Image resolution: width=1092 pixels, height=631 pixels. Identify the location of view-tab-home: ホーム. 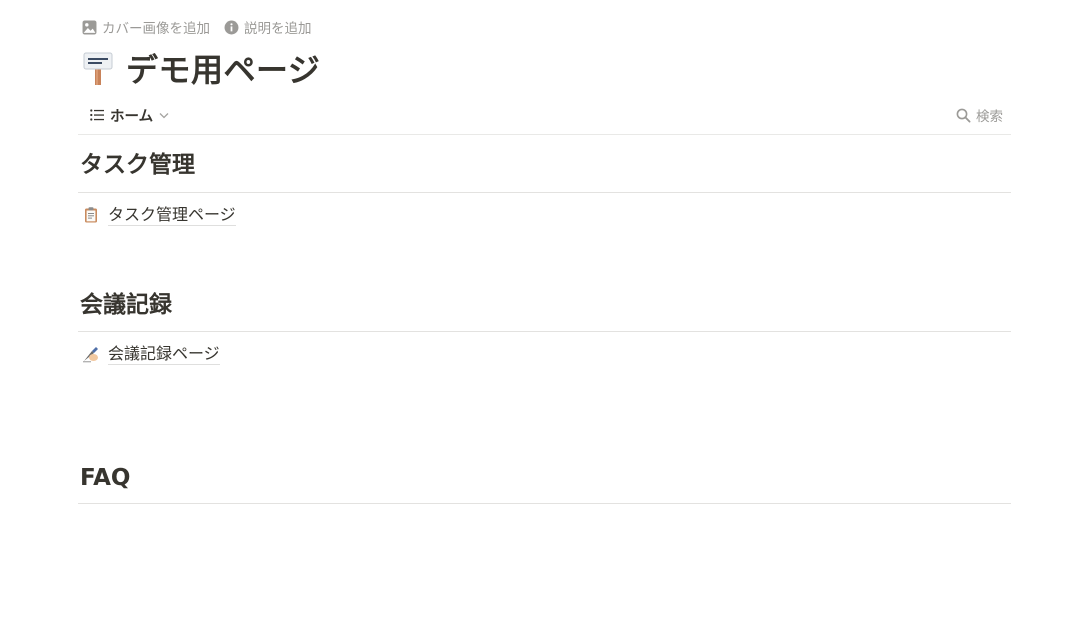
(129, 115).